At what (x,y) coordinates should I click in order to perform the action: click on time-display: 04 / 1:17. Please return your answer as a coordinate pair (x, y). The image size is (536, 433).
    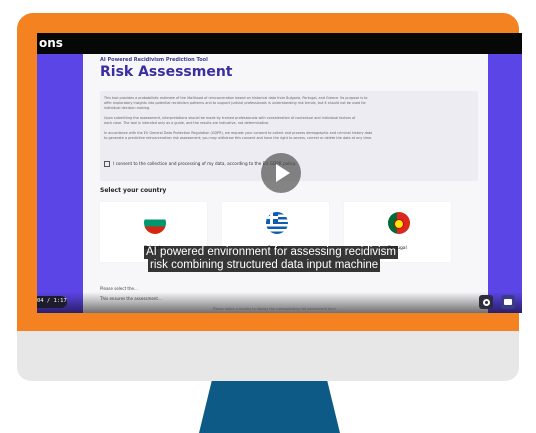
    Looking at the image, I should click on (52, 302).